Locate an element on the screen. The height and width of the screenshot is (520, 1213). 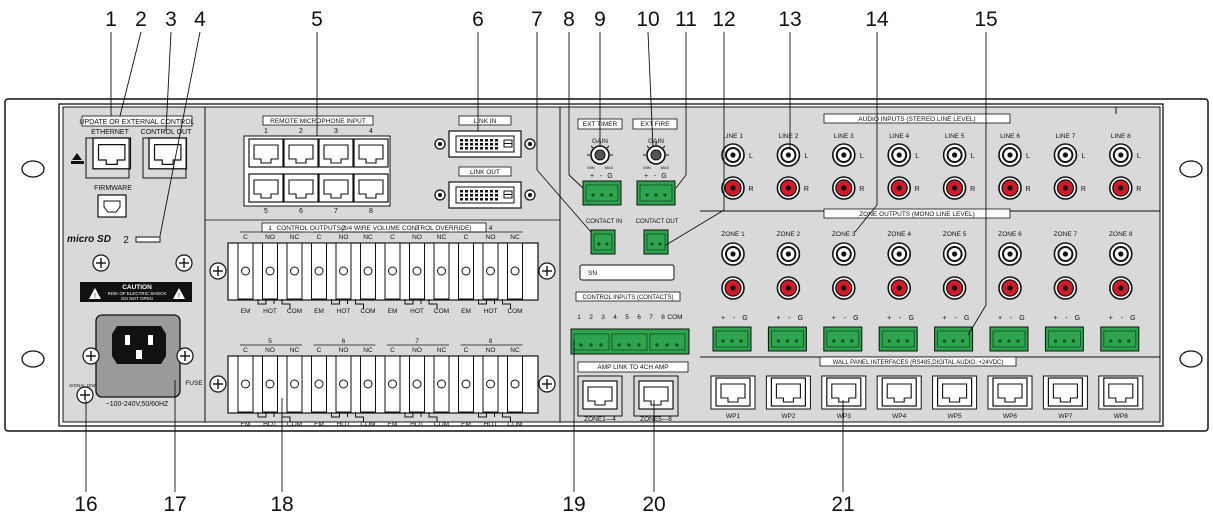
terminal-label: C is located at coordinates (466, 237).